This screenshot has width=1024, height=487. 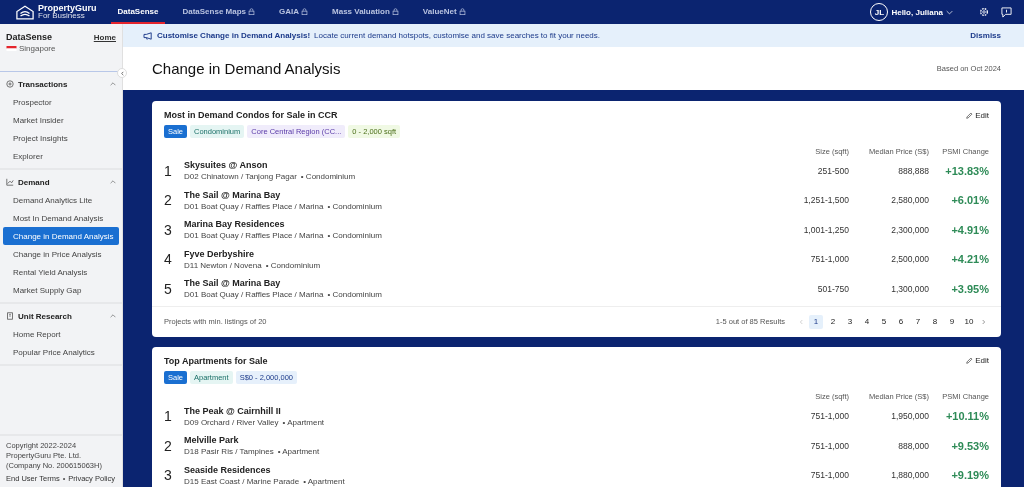 What do you see at coordinates (832, 288) in the screenshot?
I see `size-value: 501-750` at bounding box center [832, 288].